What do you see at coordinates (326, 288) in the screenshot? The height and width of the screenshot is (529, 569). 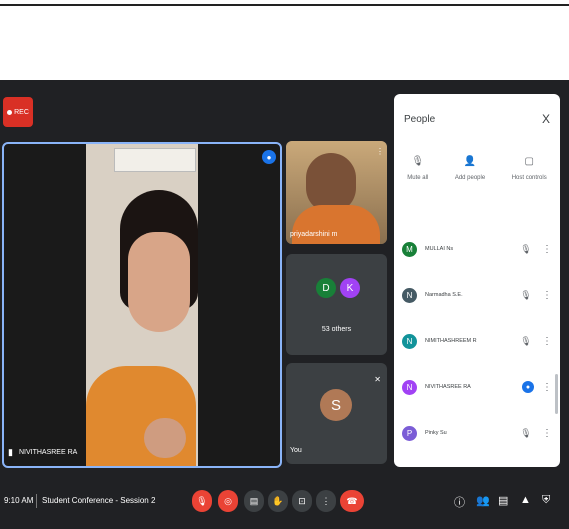 I see `avatar: D` at bounding box center [326, 288].